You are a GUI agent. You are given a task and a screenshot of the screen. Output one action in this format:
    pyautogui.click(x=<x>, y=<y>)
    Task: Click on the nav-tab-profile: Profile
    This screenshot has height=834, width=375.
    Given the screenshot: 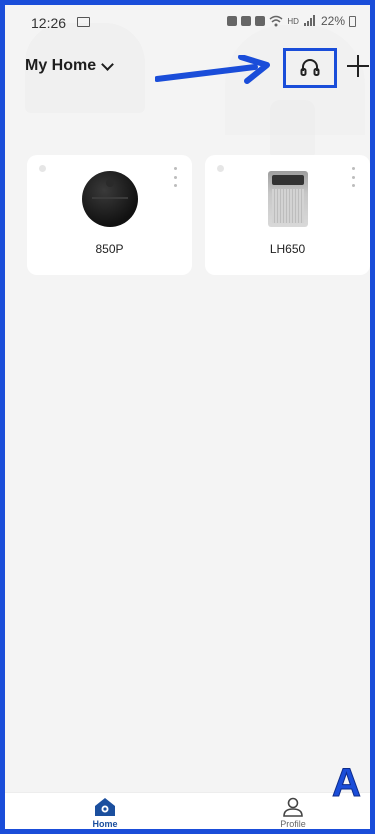 What is the action you would take?
    pyautogui.click(x=293, y=813)
    